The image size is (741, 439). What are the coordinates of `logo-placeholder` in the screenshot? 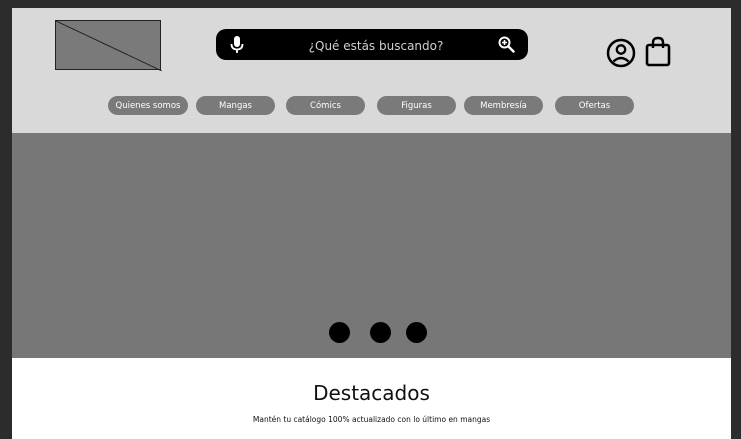 It's located at (108, 45).